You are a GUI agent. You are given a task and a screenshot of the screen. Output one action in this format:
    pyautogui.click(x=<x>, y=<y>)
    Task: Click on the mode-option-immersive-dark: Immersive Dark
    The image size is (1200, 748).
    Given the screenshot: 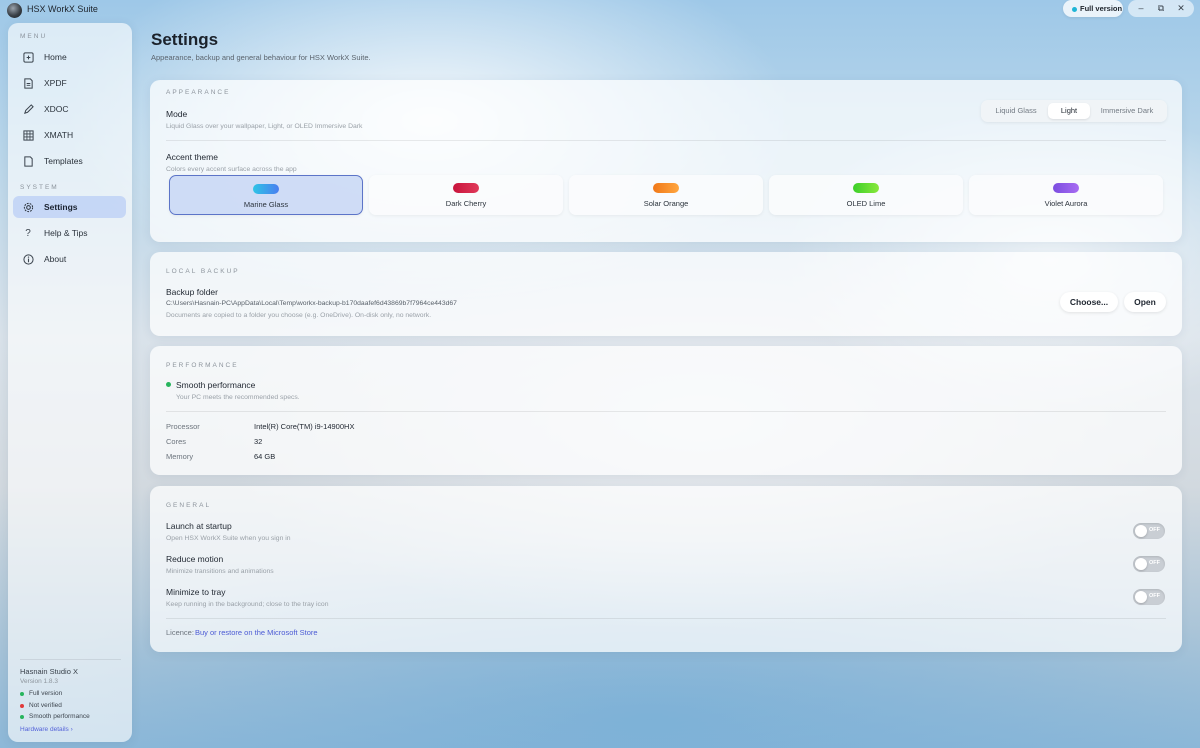 What is the action you would take?
    pyautogui.click(x=1127, y=111)
    